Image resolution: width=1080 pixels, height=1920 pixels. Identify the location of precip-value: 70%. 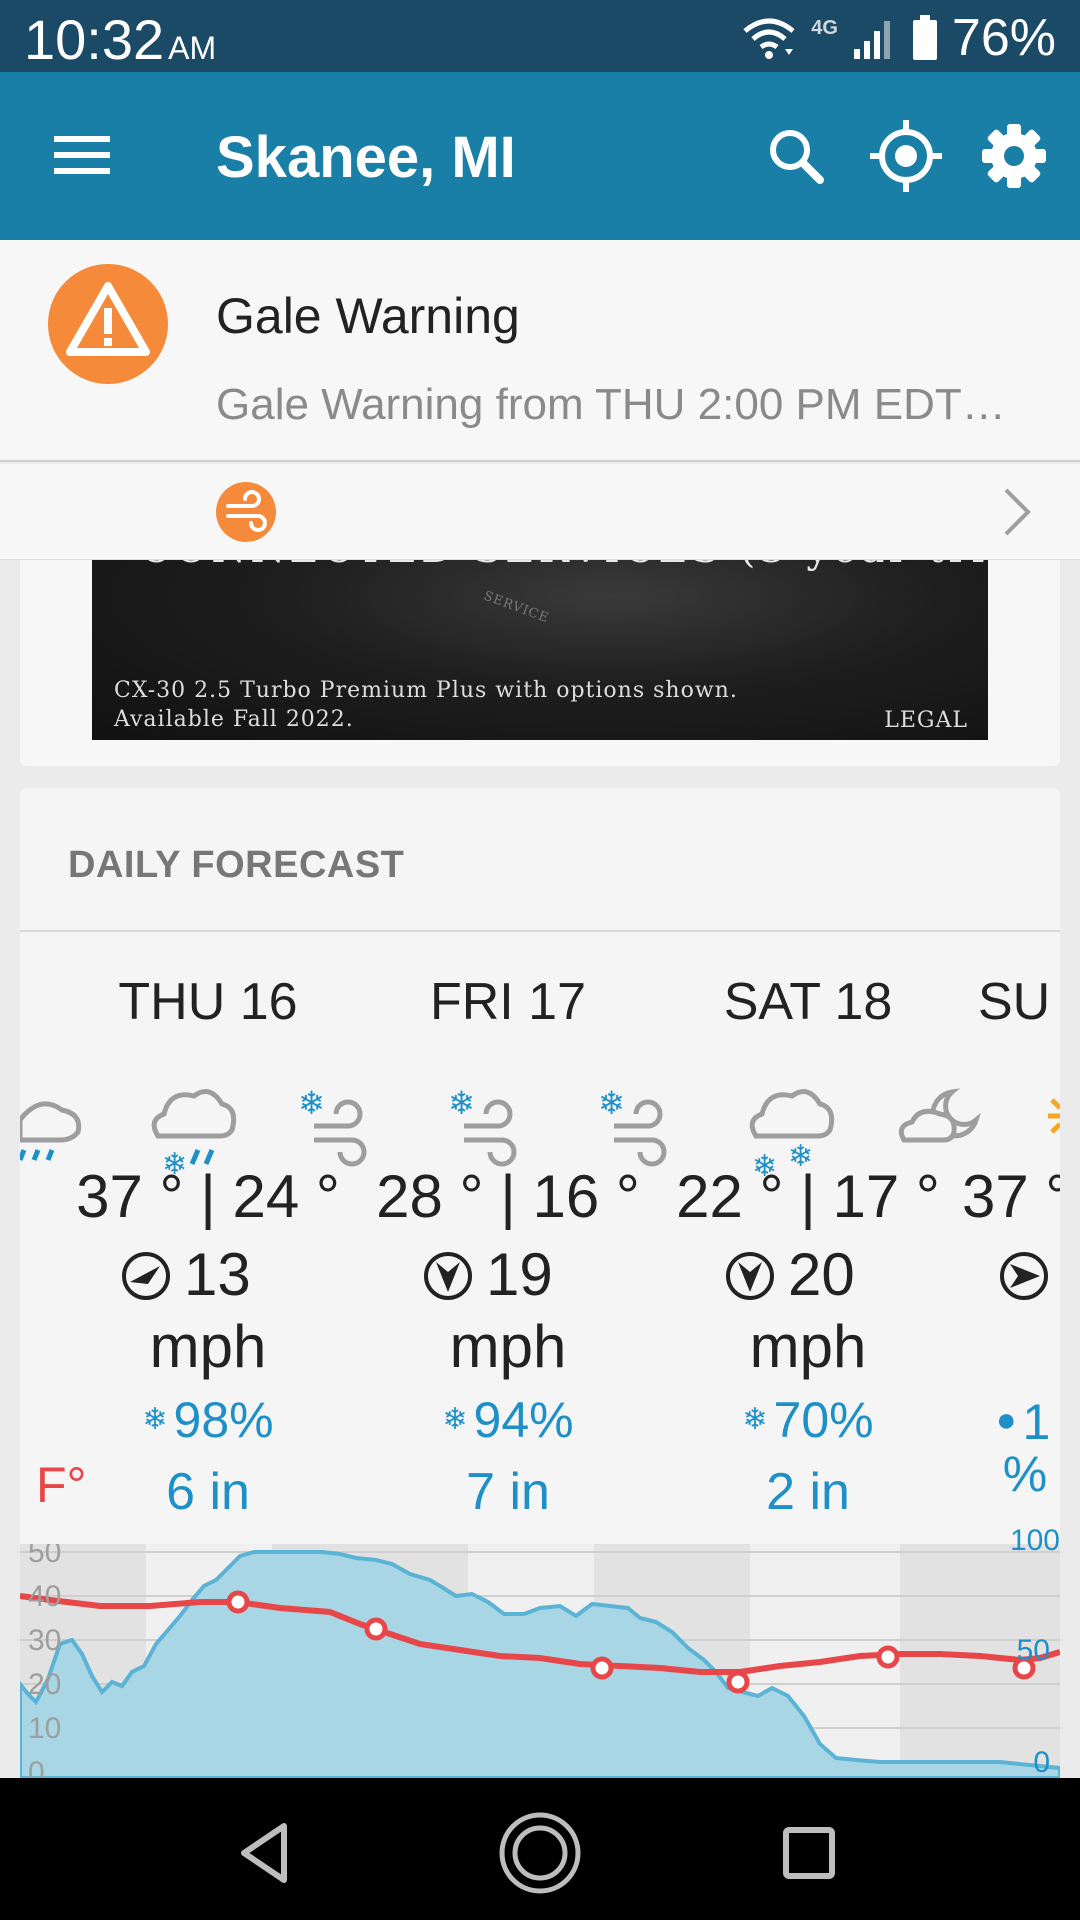
(823, 1420).